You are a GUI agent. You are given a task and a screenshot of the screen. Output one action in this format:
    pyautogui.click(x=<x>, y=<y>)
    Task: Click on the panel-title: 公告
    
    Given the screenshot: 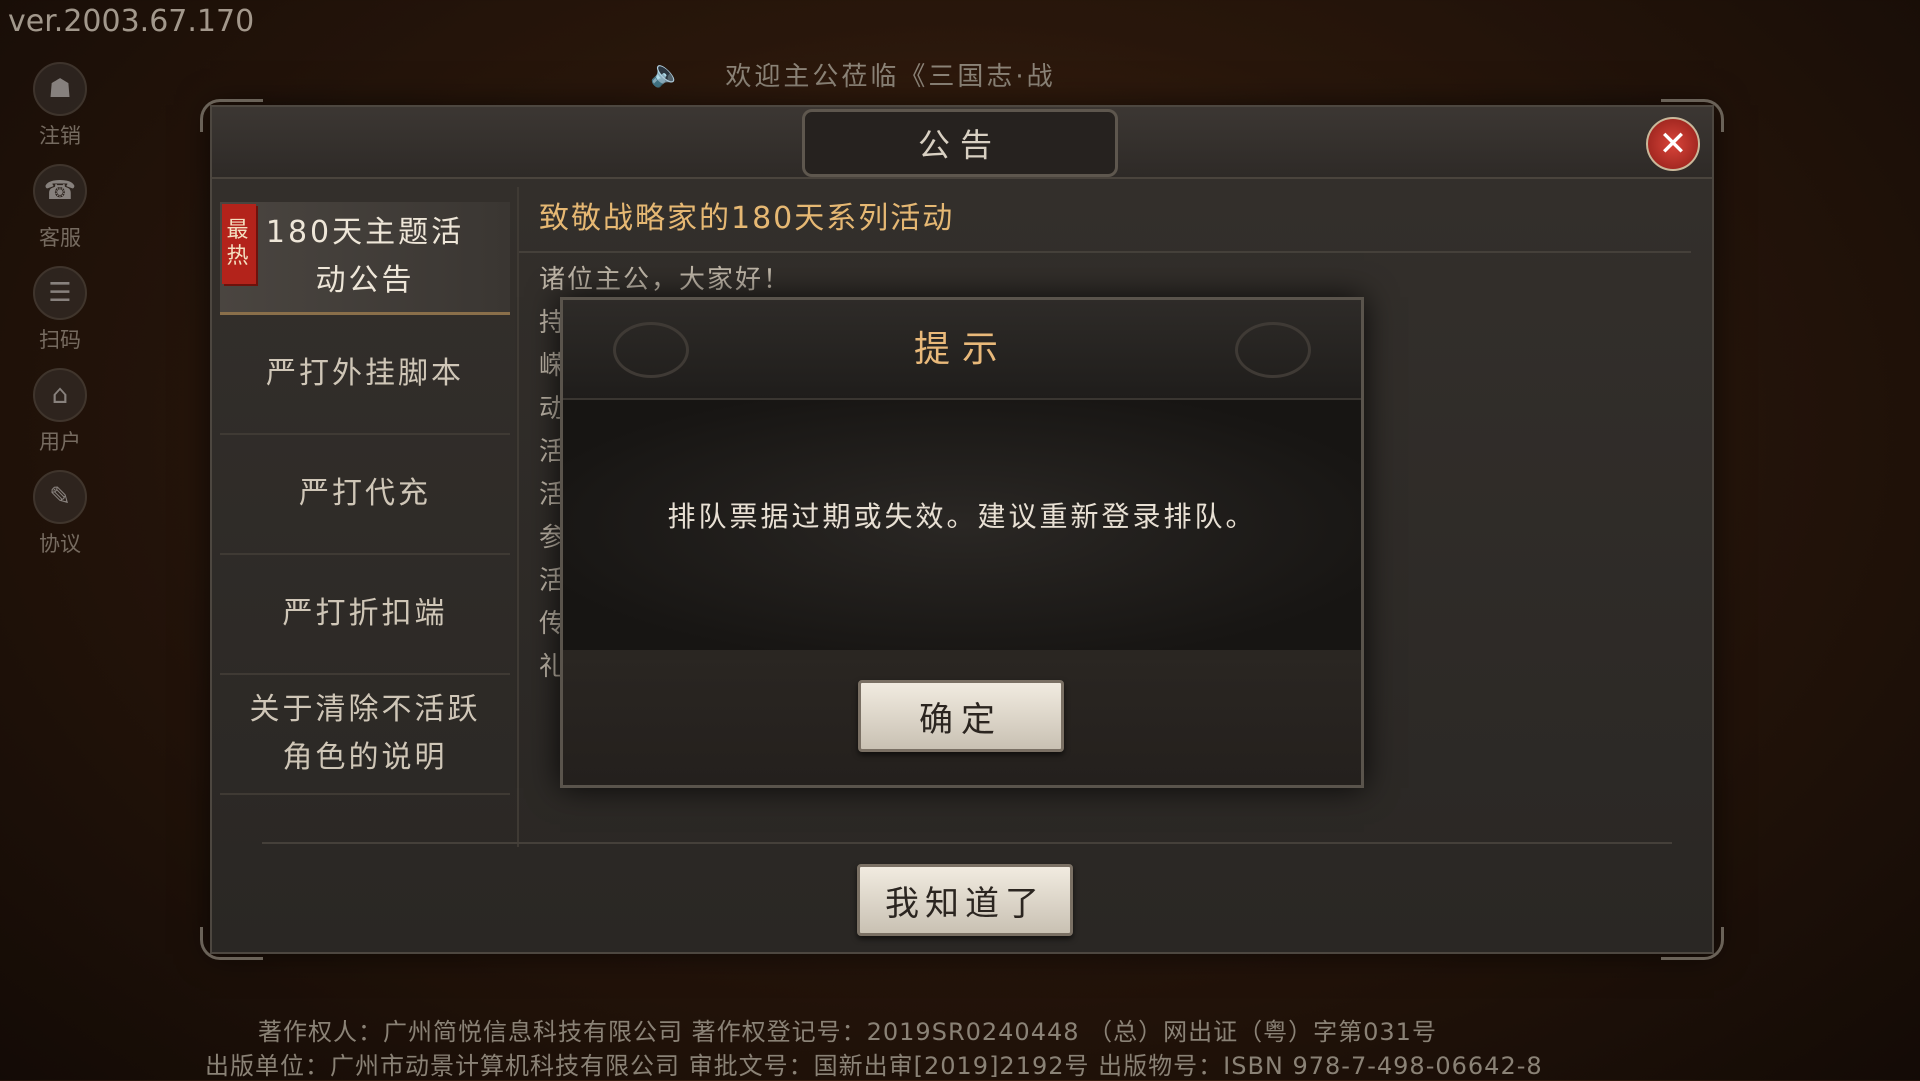 What is the action you would take?
    pyautogui.click(x=960, y=143)
    